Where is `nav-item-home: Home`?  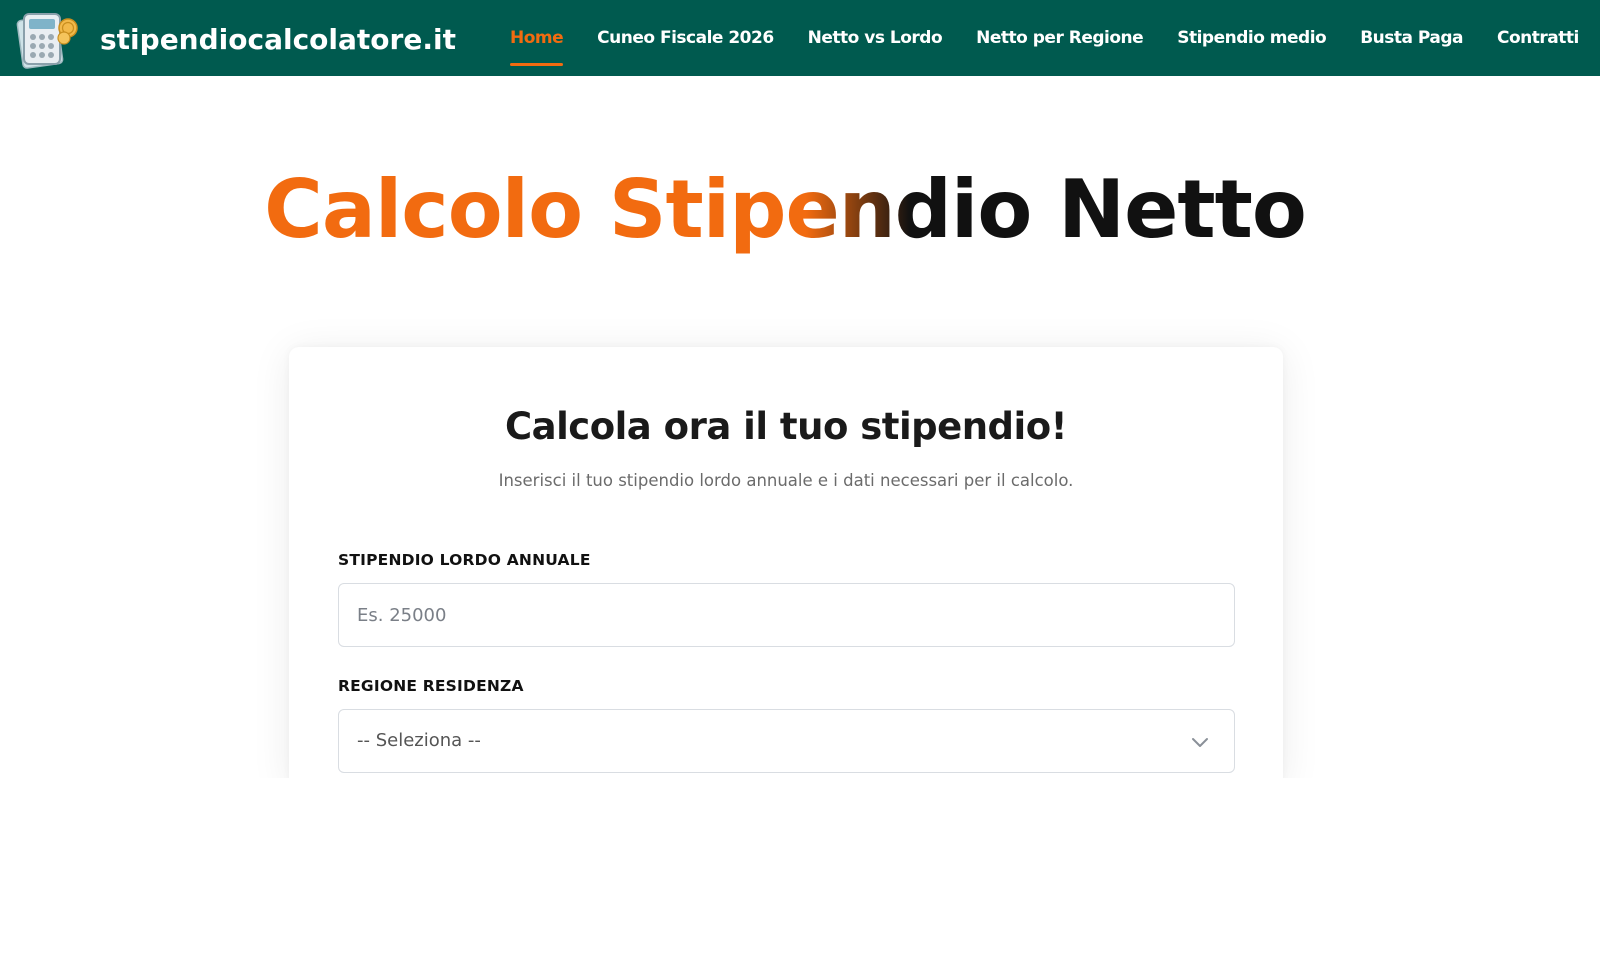
nav-item-home: Home is located at coordinates (537, 38).